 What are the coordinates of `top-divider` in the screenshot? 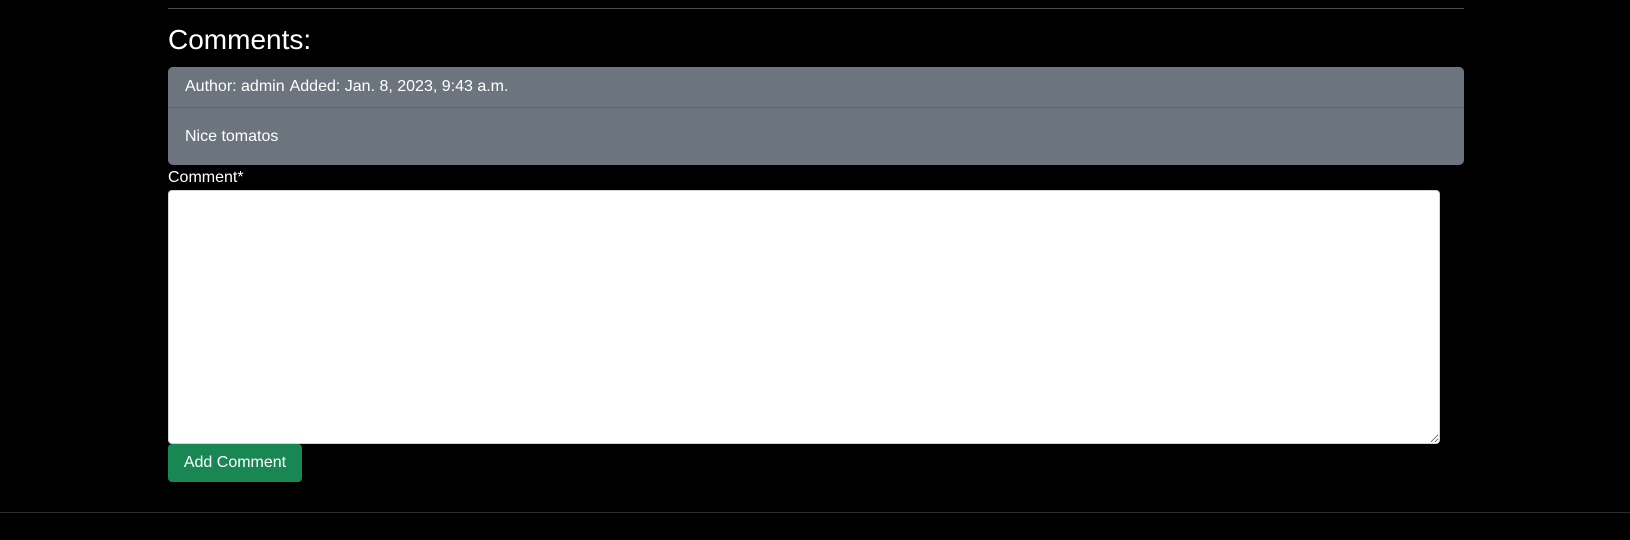 It's located at (816, 8).